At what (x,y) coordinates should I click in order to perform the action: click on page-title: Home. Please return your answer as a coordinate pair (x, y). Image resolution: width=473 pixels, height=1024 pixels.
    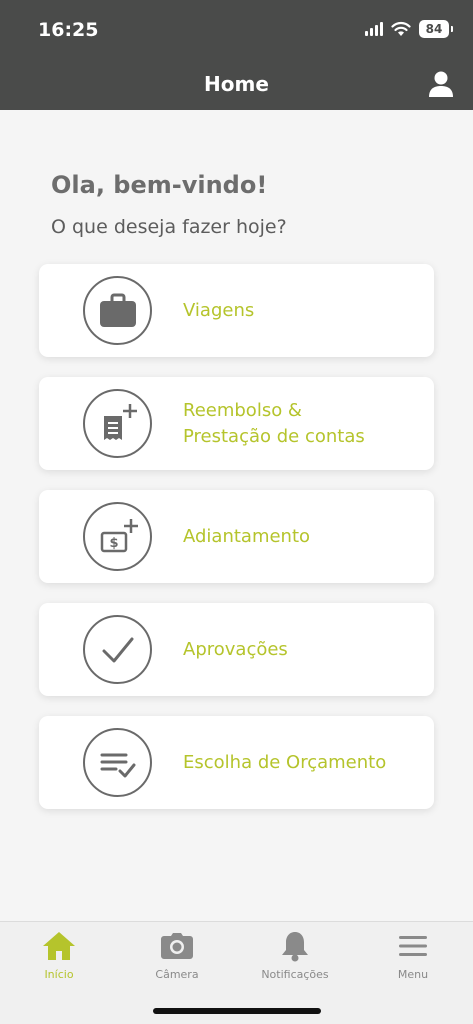
    Looking at the image, I should click on (236, 84).